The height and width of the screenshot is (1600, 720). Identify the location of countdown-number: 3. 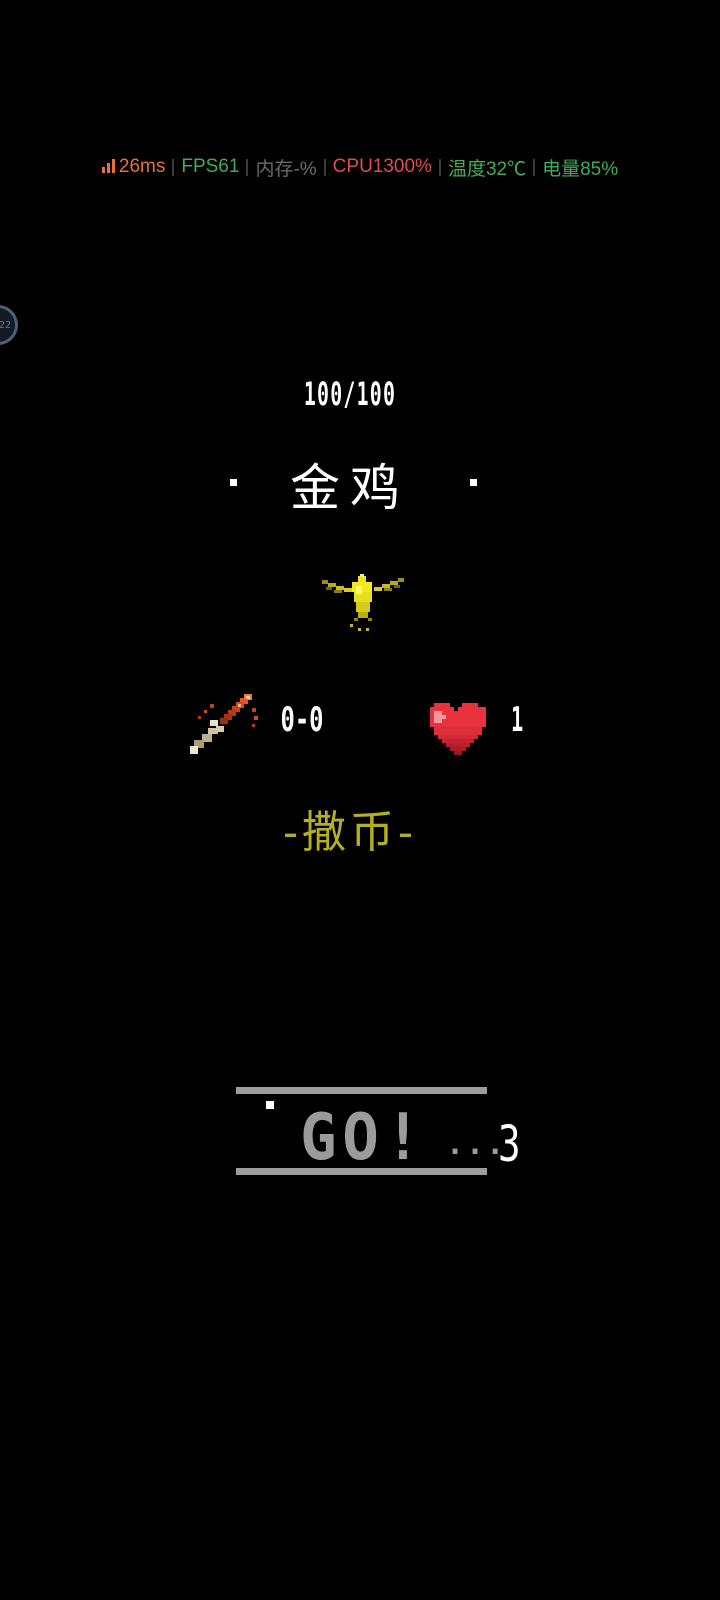
(509, 1144).